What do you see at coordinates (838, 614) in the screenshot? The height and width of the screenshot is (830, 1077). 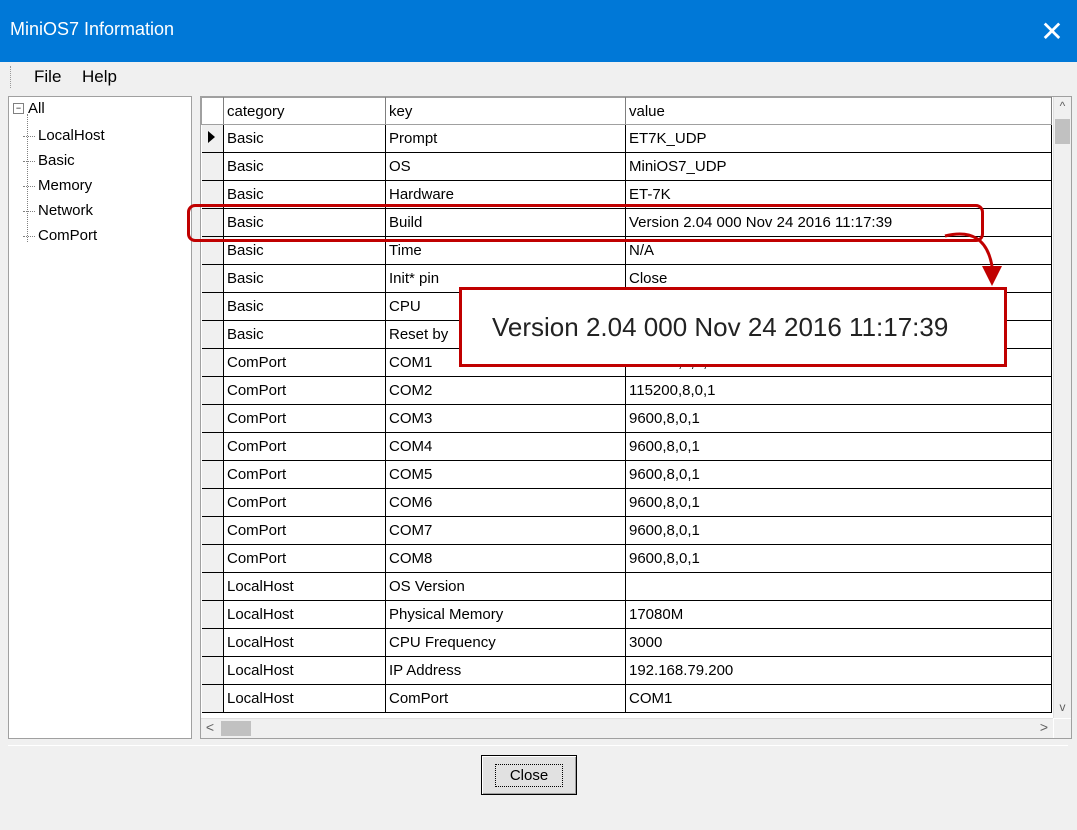 I see `cell-value: 17080M` at bounding box center [838, 614].